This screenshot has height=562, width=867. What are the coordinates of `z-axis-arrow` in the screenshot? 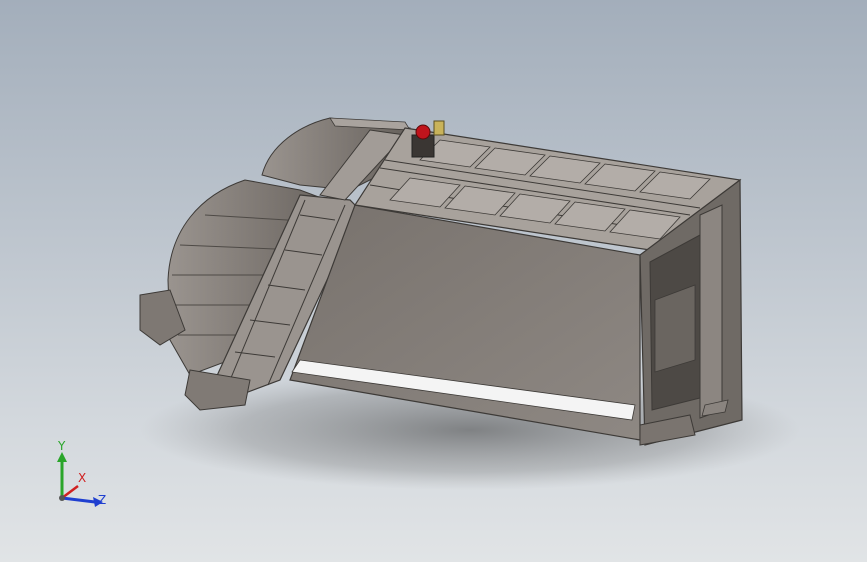 It's located at (78, 500).